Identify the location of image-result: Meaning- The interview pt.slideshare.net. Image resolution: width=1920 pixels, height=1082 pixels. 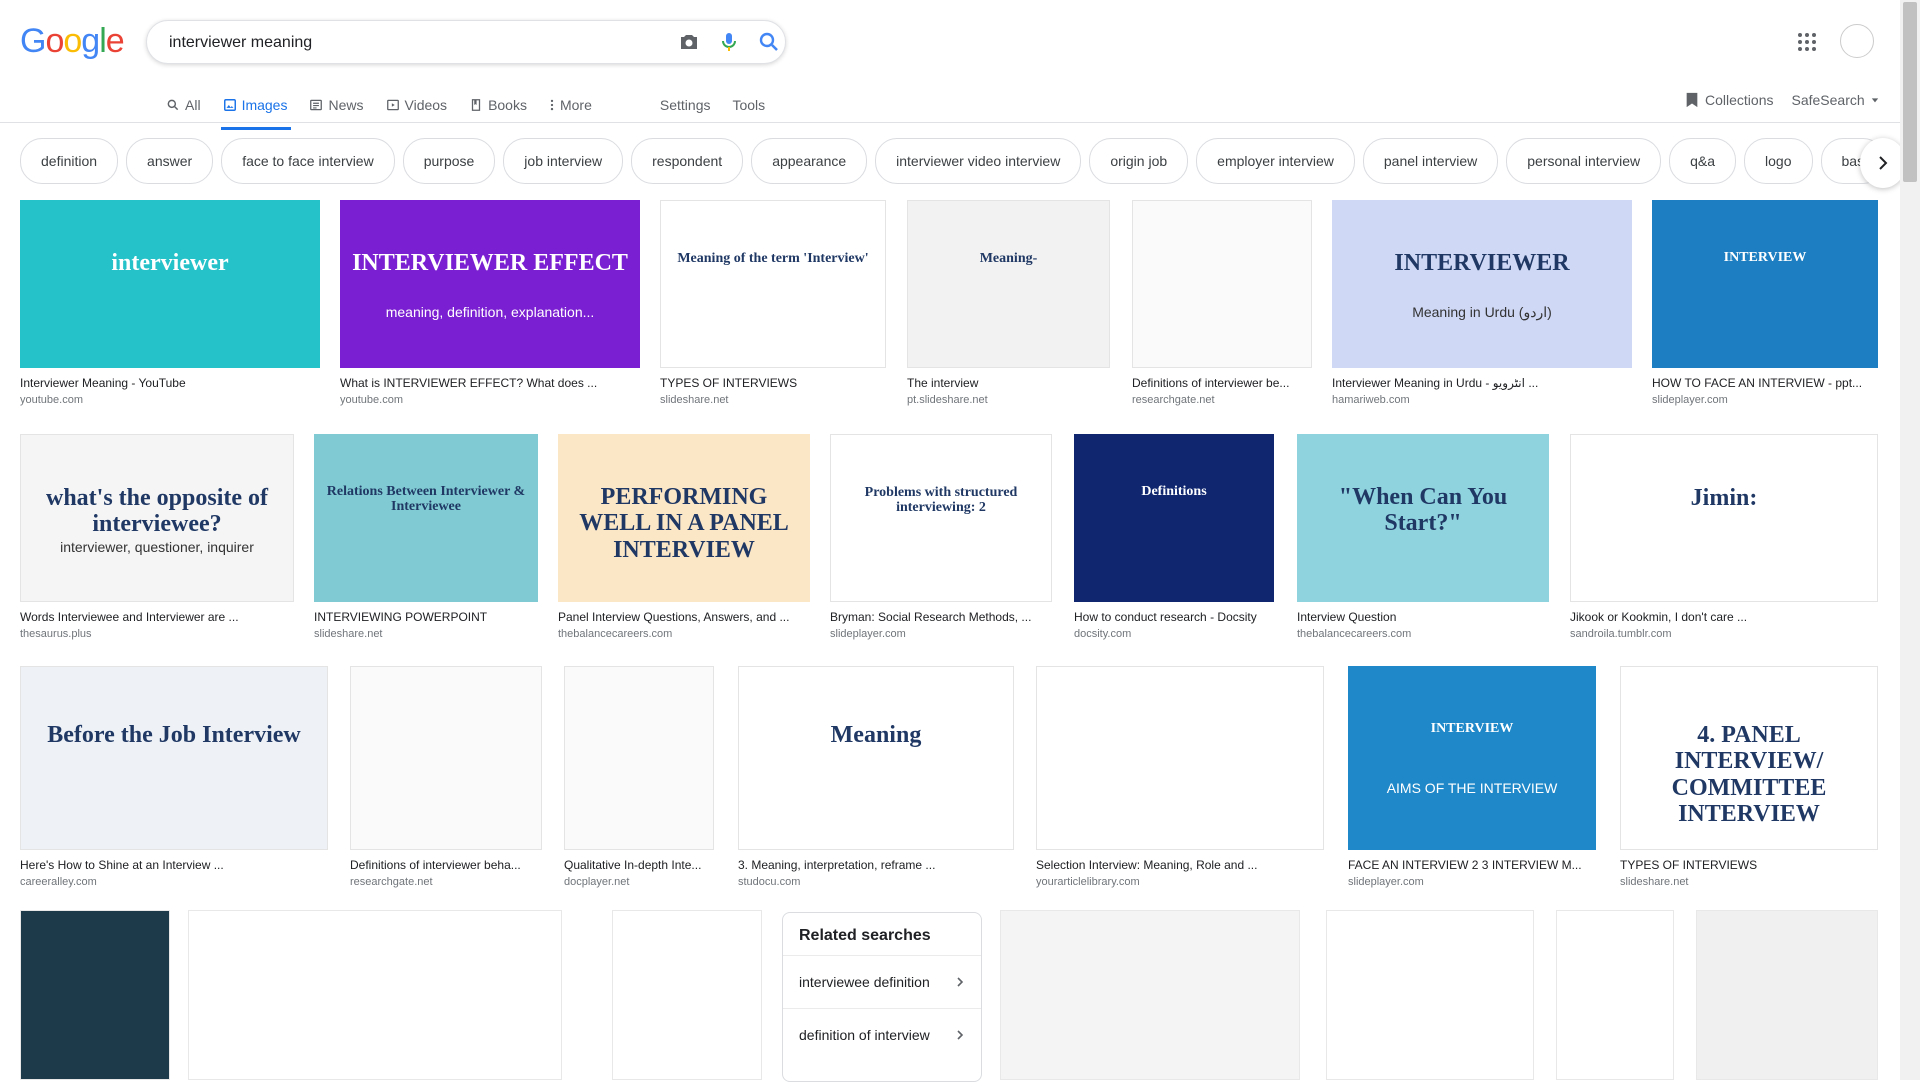
(1008, 303).